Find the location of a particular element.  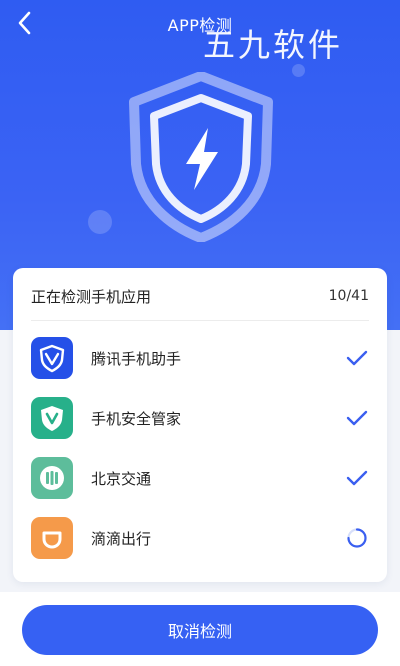

cancel-detection-button: 取消检测 is located at coordinates (200, 630).